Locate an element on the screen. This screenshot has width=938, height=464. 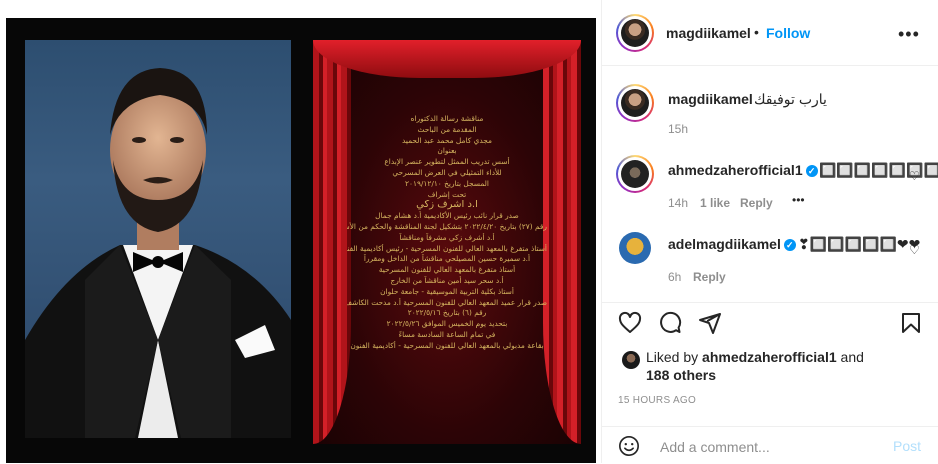
comment-username: ahmedzaherofficial1 ✓ is located at coordinates (743, 170).